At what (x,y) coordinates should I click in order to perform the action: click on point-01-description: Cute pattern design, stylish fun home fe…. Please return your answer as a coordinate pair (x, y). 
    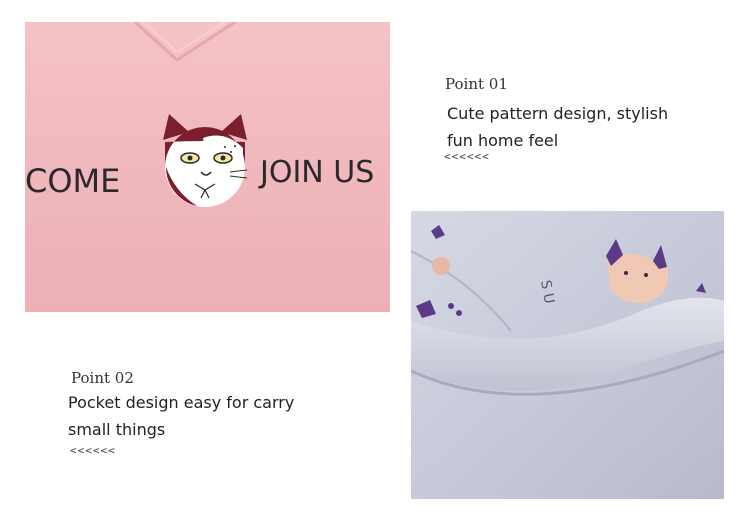
    Looking at the image, I should click on (572, 127).